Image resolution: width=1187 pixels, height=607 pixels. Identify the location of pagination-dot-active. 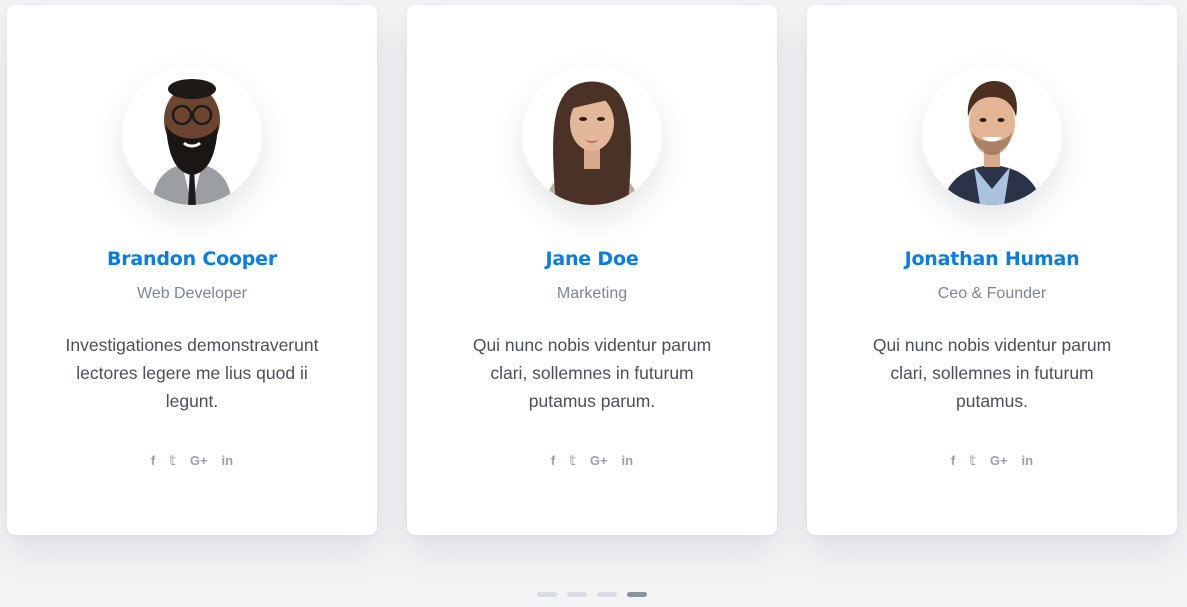
(637, 594).